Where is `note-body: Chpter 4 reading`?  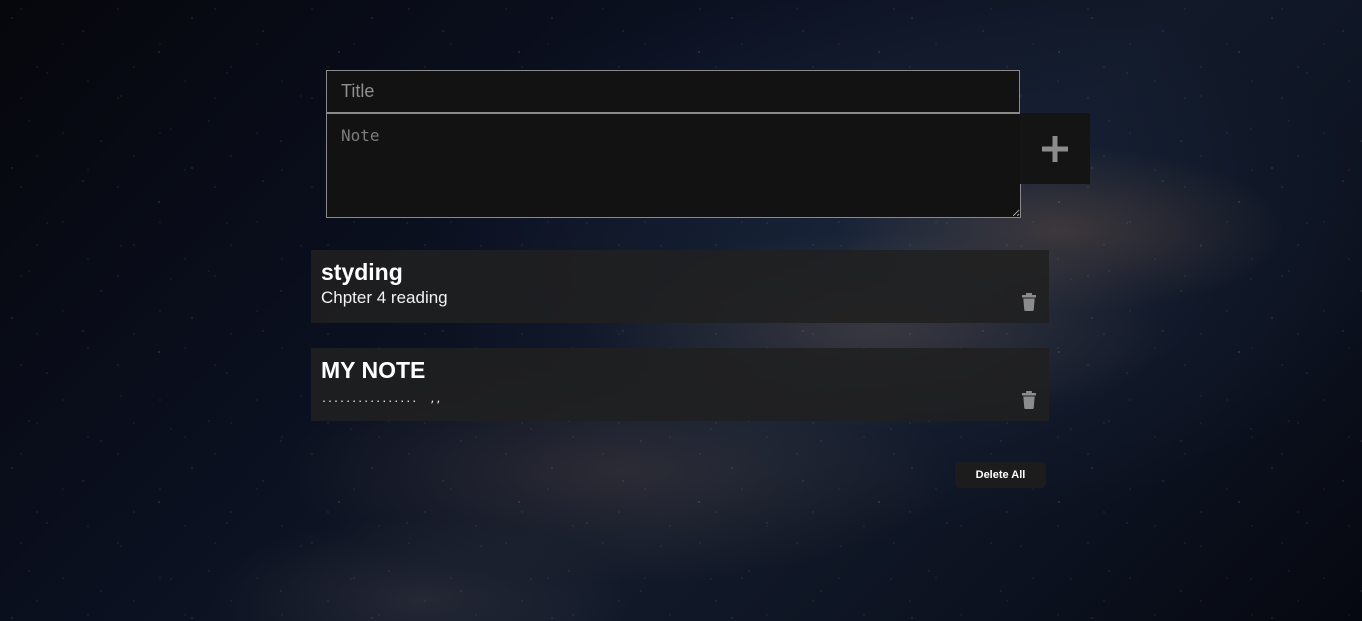
note-body: Chpter 4 reading is located at coordinates (384, 297).